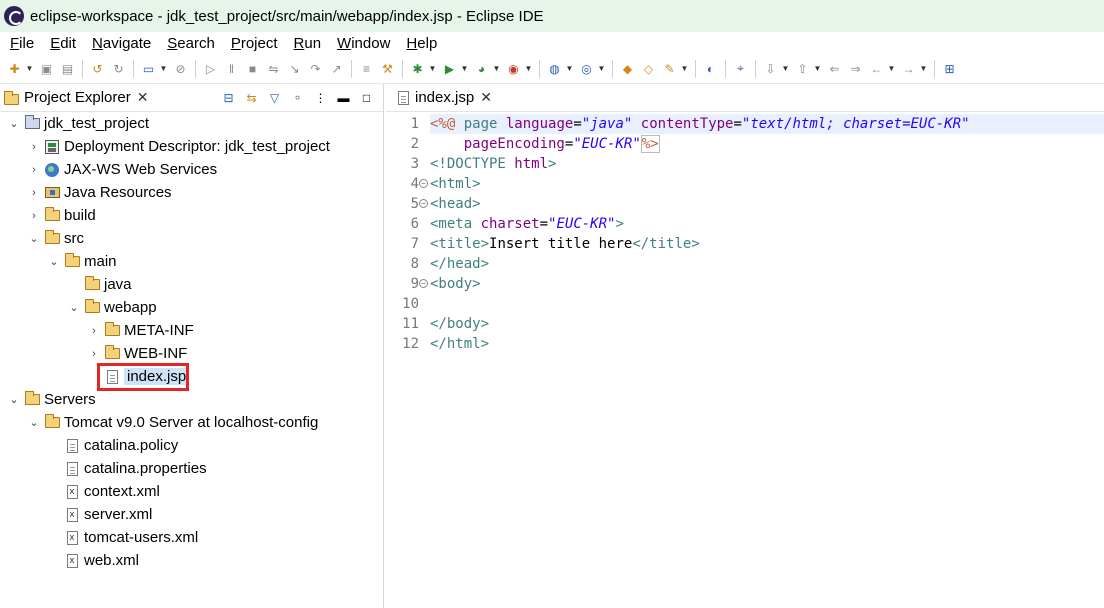  I want to click on save-icon: ▣, so click(46, 68).